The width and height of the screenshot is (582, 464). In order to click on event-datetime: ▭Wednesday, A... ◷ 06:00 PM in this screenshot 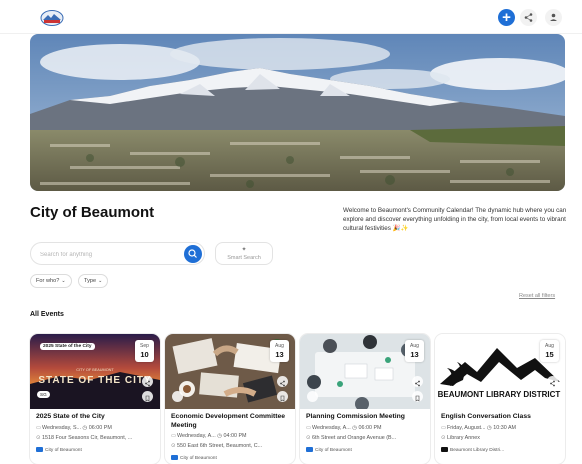, I will do `click(344, 428)`.